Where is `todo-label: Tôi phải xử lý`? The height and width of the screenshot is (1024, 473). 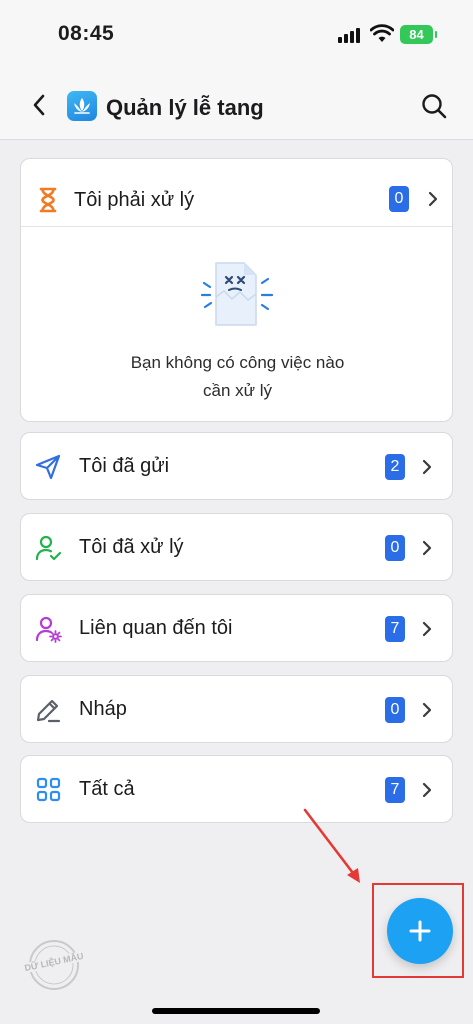
todo-label: Tôi phải xử lý is located at coordinates (134, 200).